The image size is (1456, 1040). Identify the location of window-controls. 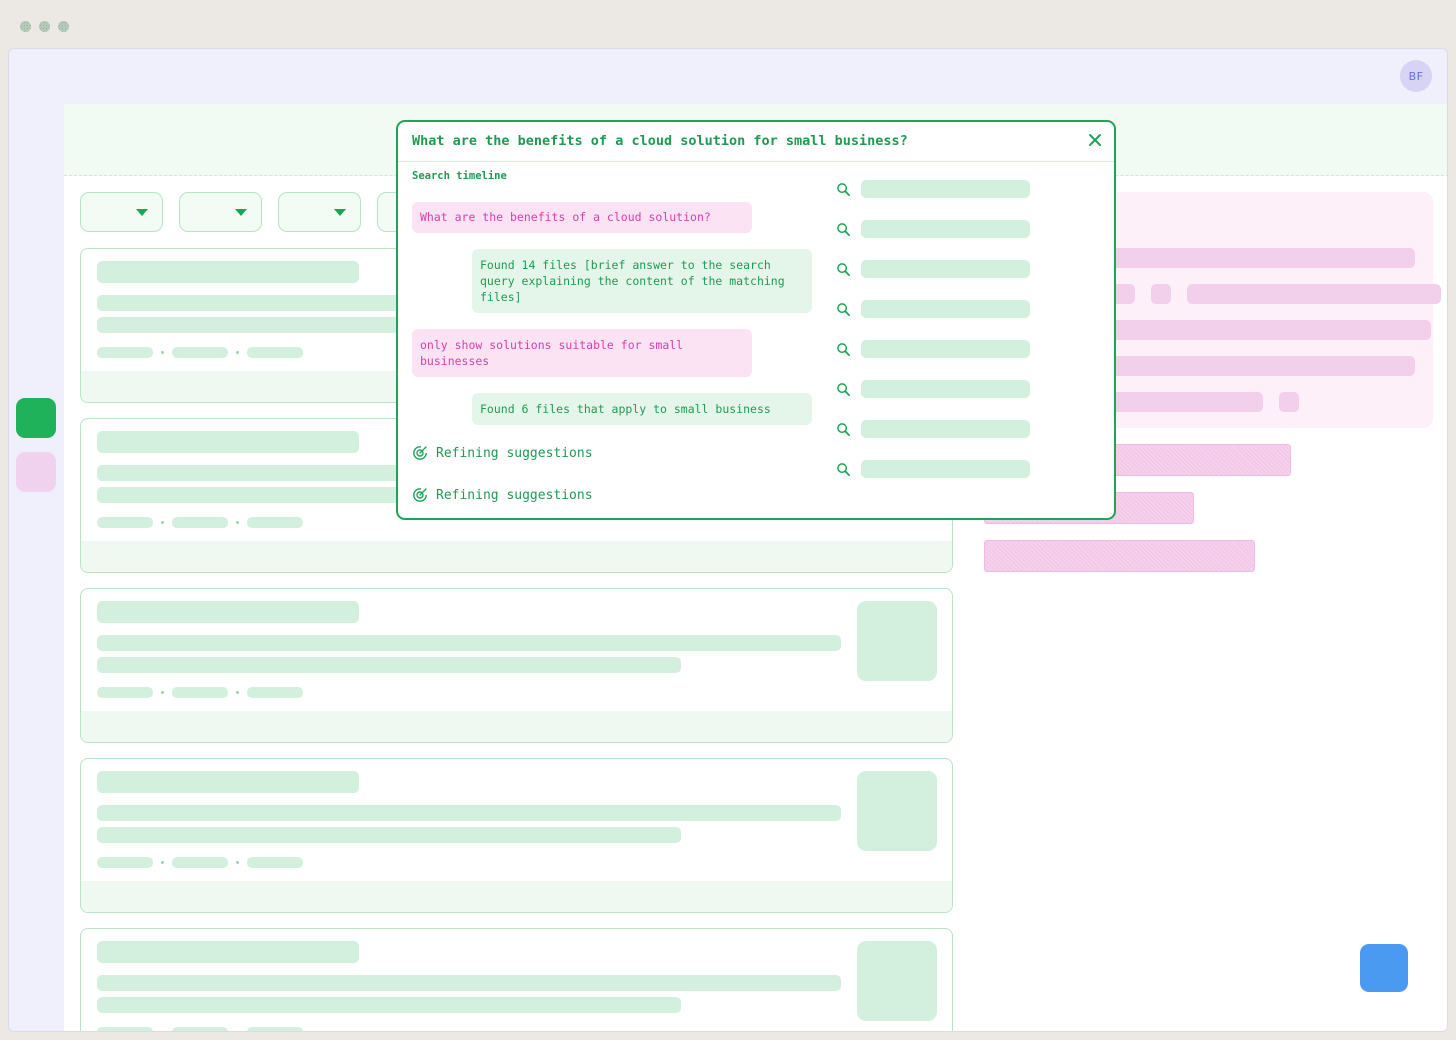
(44, 26).